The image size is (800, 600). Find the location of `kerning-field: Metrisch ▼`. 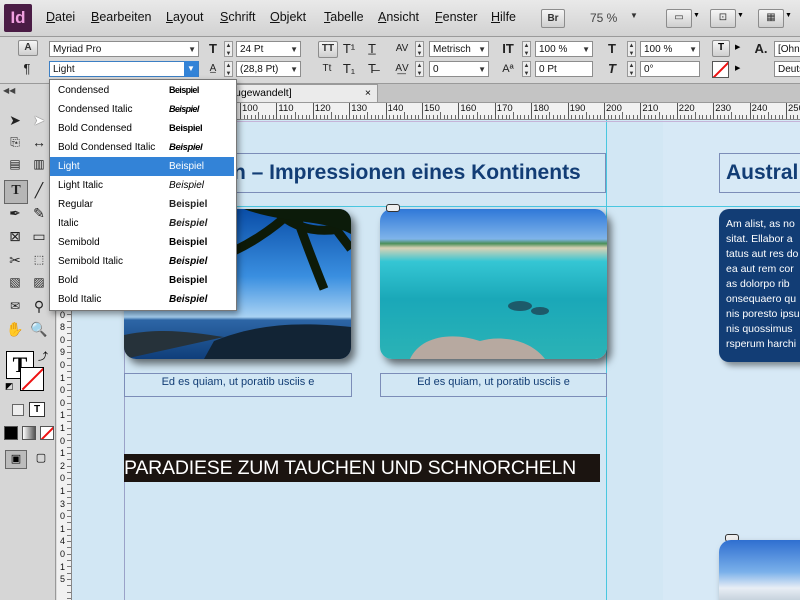

kerning-field: Metrisch ▼ is located at coordinates (459, 49).